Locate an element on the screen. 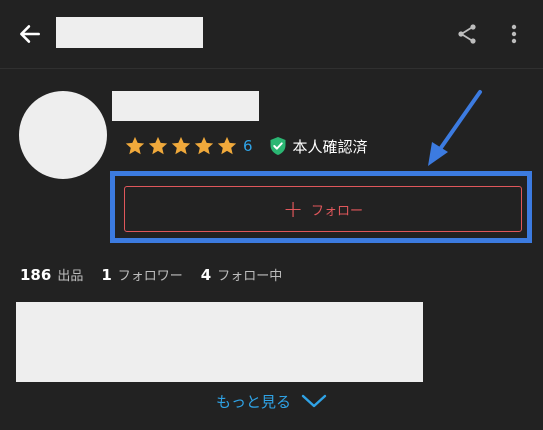 The height and width of the screenshot is (430, 543). more-vertical-icon is located at coordinates (514, 34).